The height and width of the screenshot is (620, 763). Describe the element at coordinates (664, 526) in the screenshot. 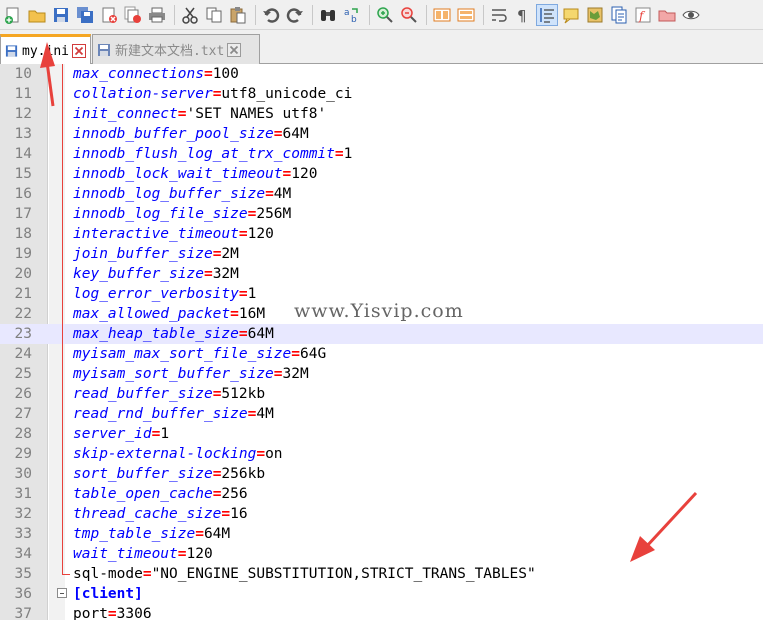

I see `annotation-arrow-down` at that location.